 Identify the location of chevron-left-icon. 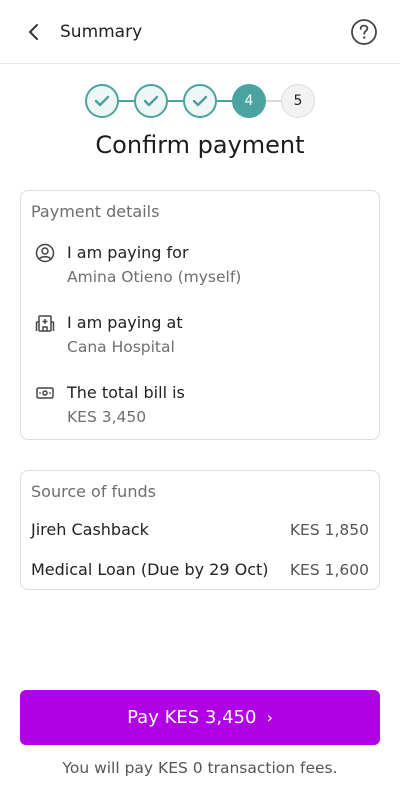
(33, 32).